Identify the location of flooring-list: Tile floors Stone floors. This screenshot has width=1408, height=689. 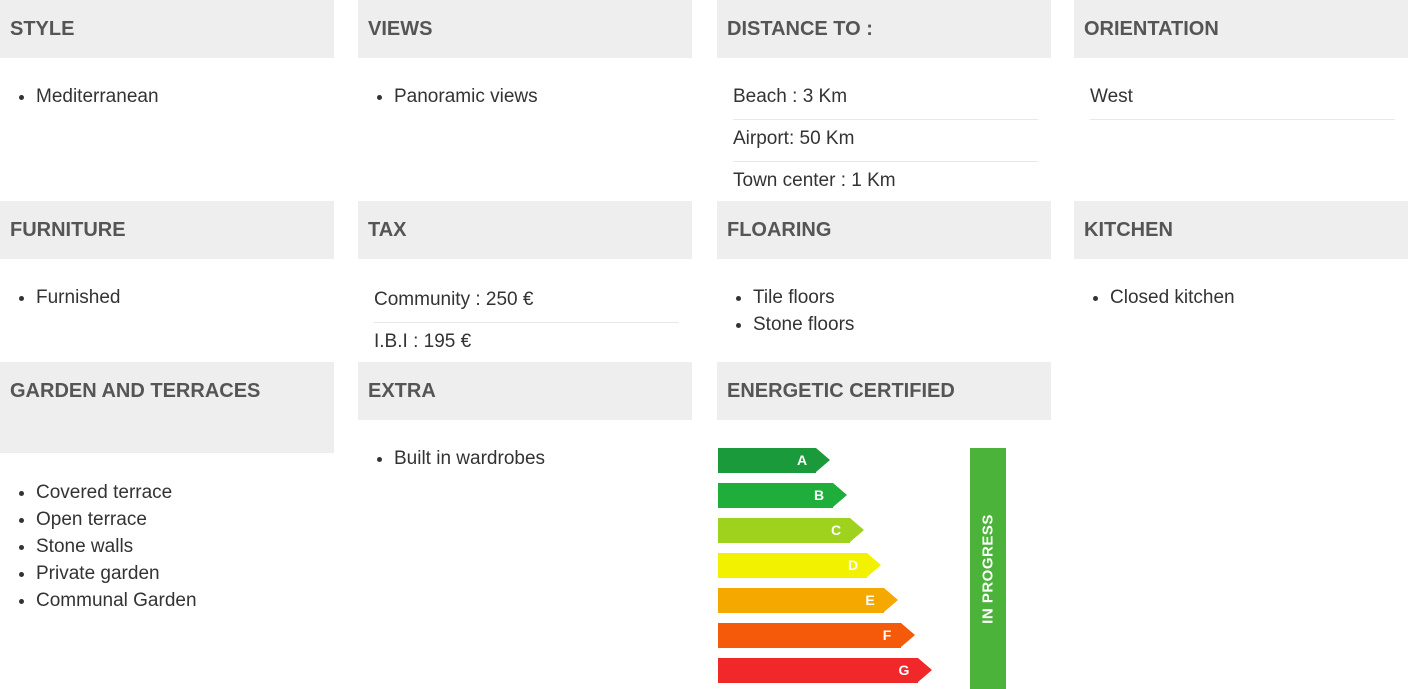
(884, 311).